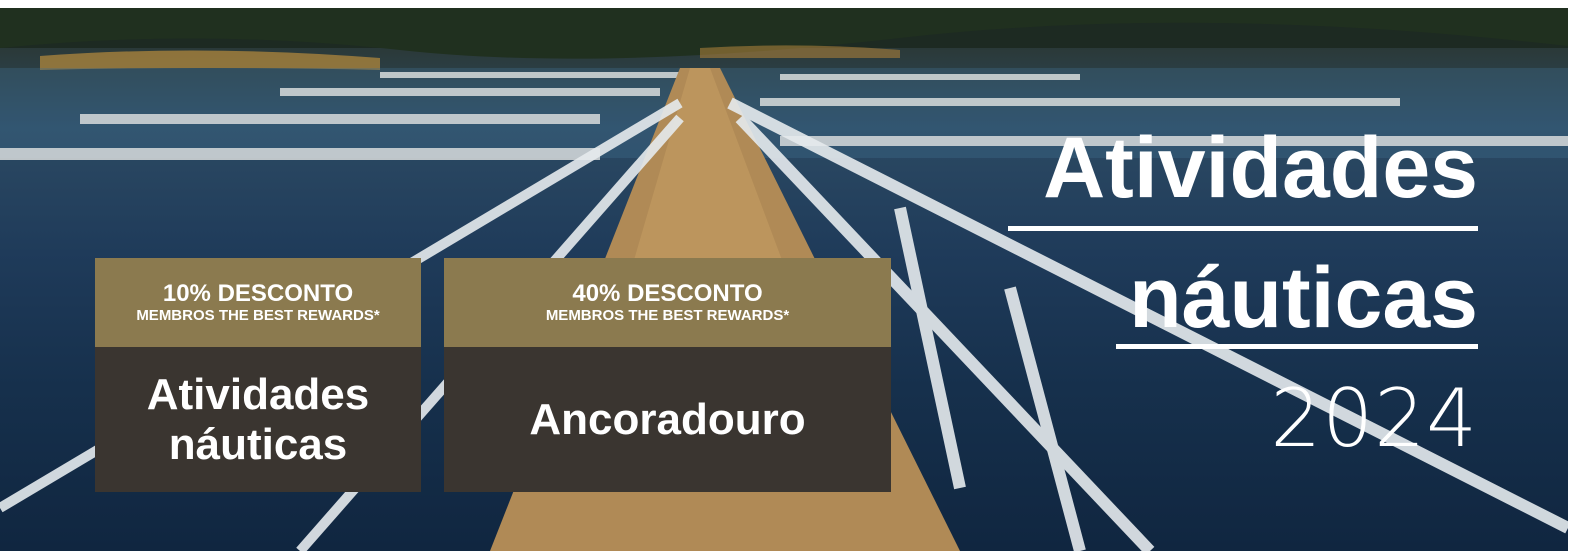  I want to click on heading-line2: náuticas, so click(1303, 298).